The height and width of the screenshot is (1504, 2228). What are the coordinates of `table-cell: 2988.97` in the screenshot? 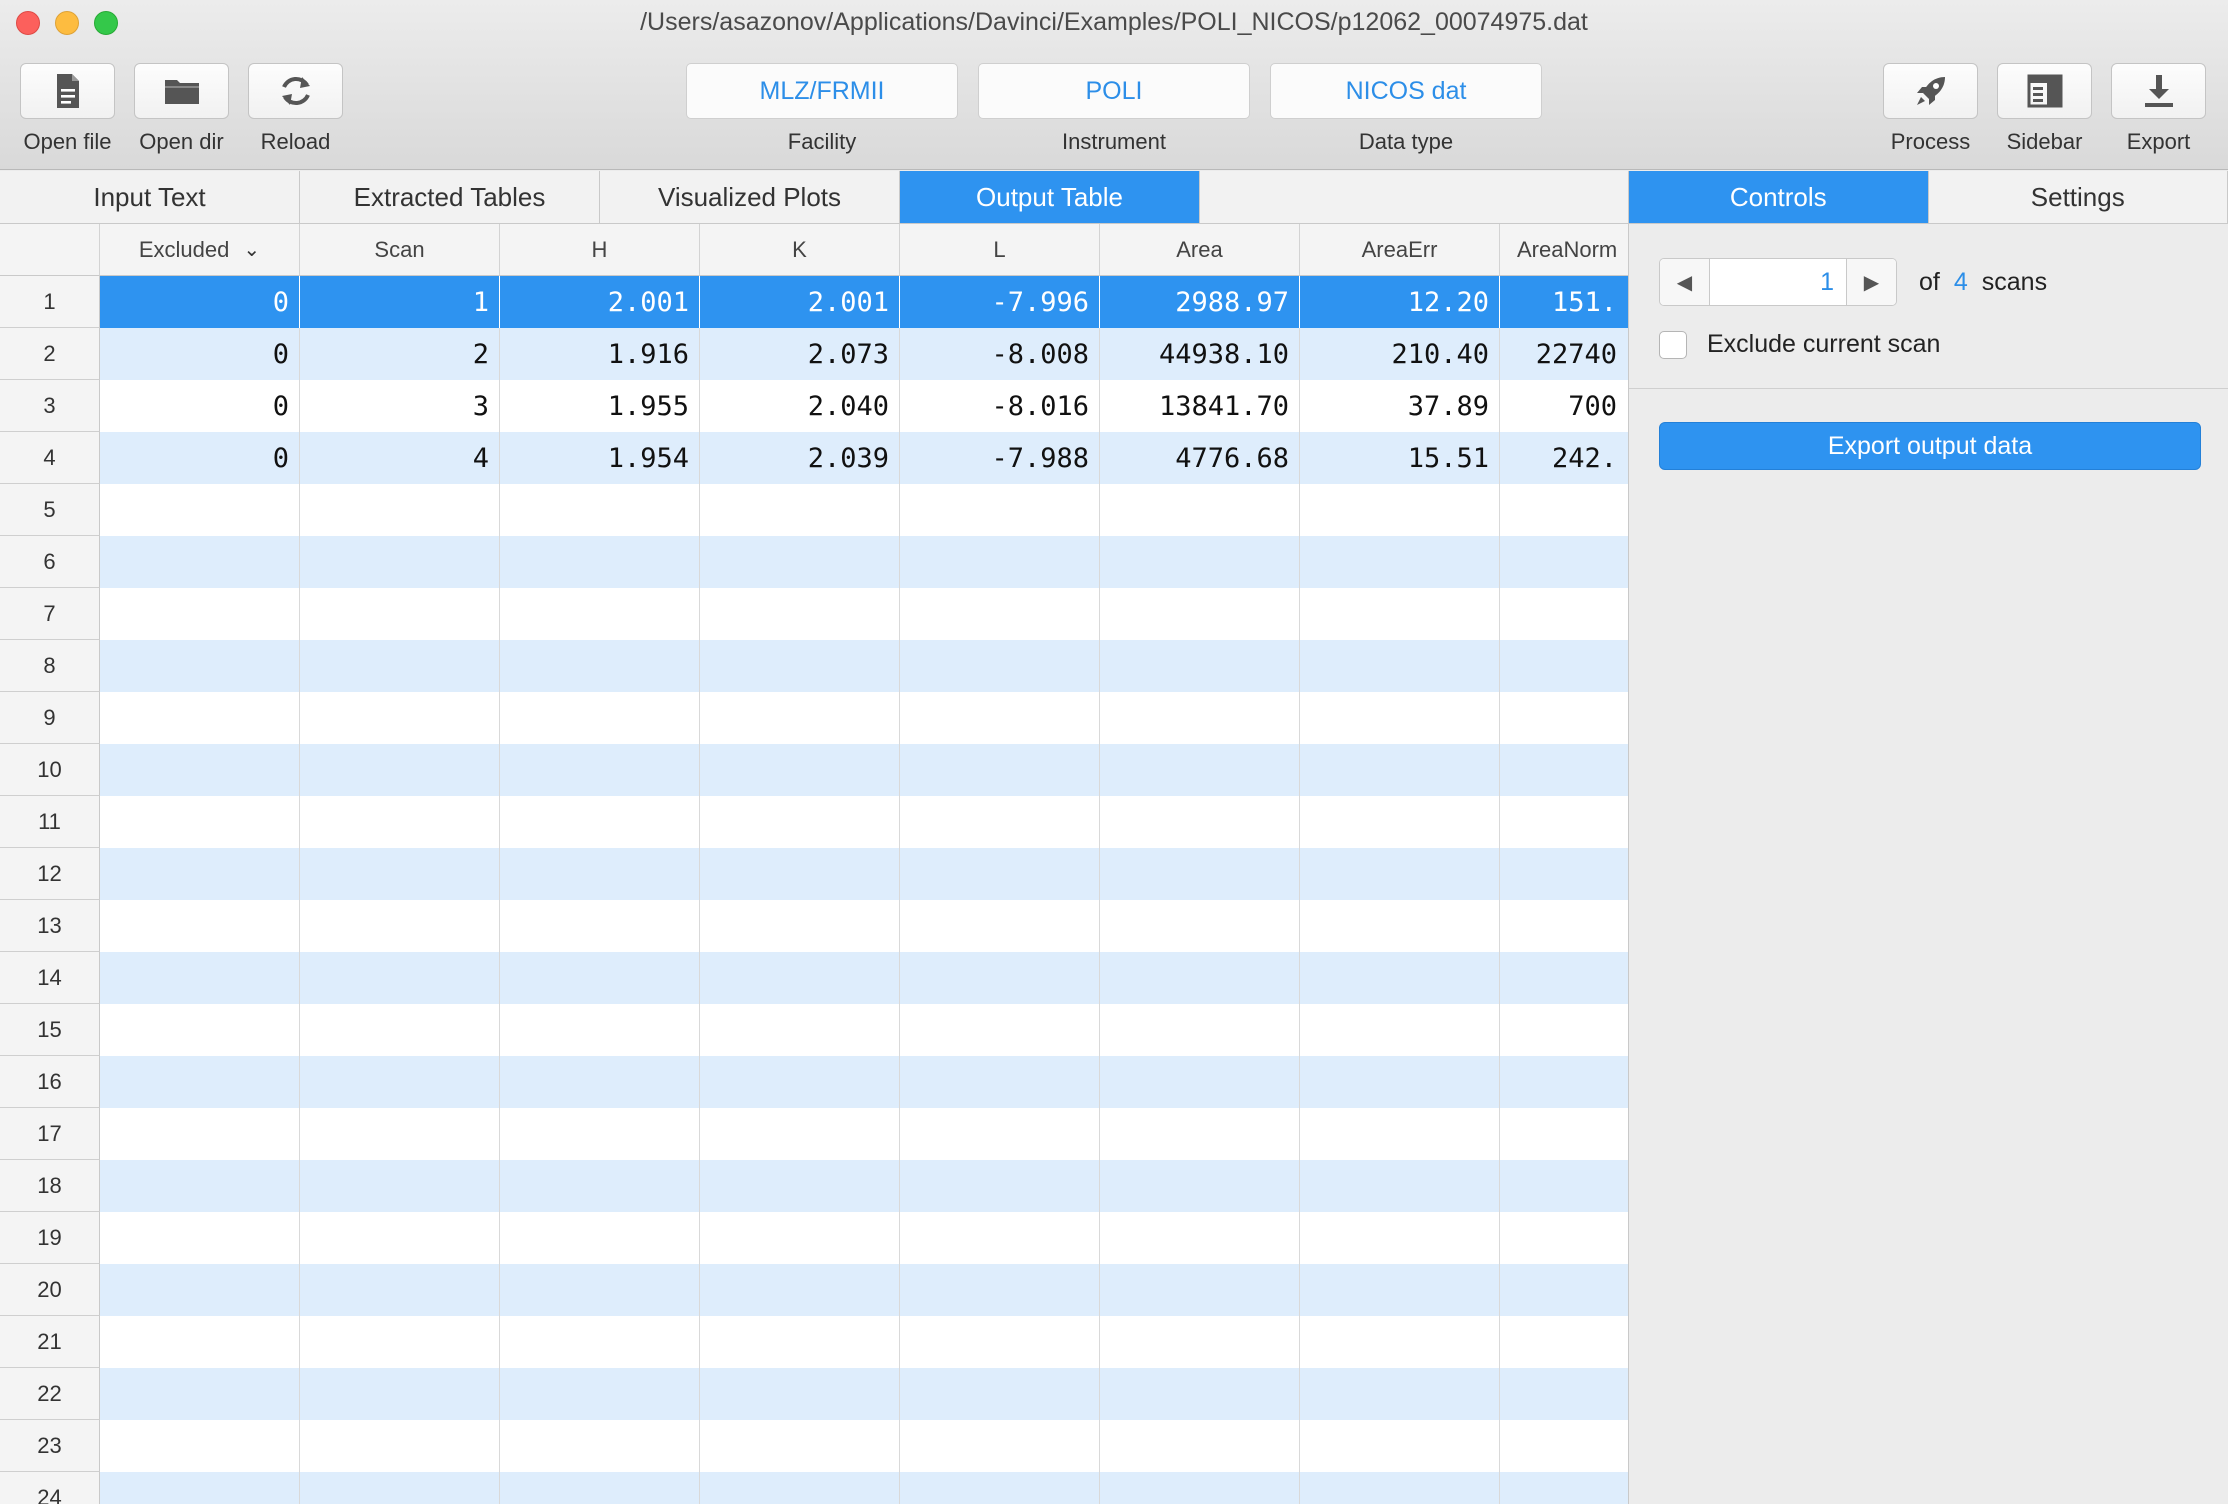 It's located at (1200, 302).